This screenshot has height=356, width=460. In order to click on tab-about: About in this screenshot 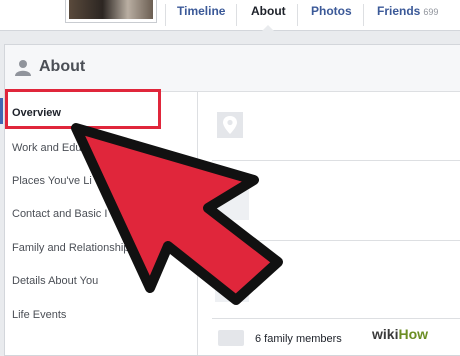, I will do `click(268, 15)`.